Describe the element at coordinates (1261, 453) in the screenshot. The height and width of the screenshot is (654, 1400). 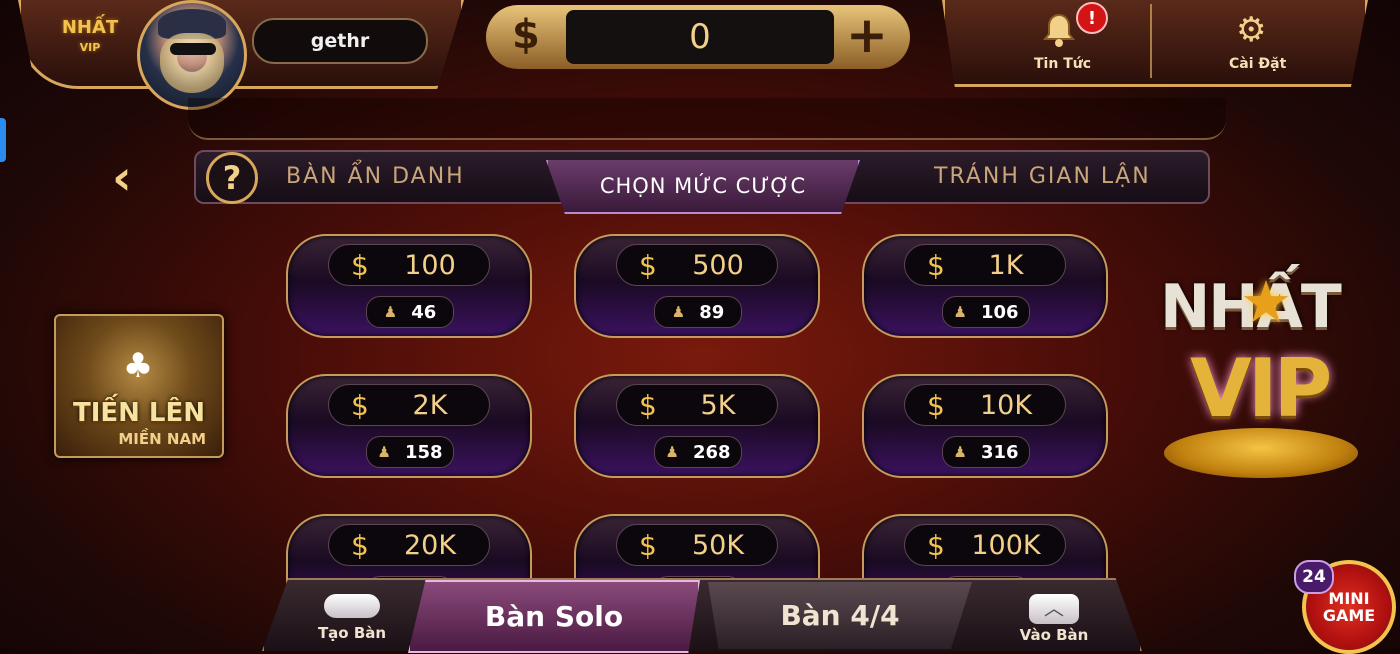
I see `brand-base` at that location.